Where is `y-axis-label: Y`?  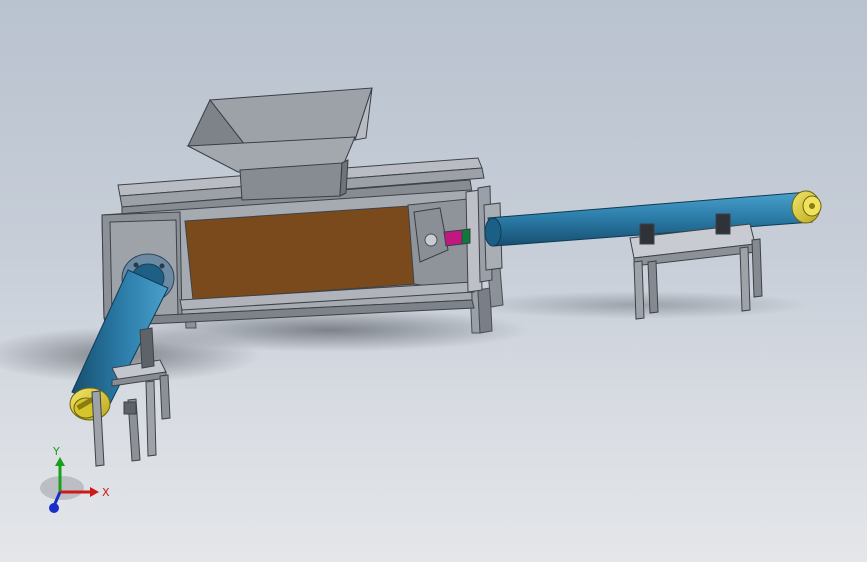
y-axis-label: Y is located at coordinates (56, 451).